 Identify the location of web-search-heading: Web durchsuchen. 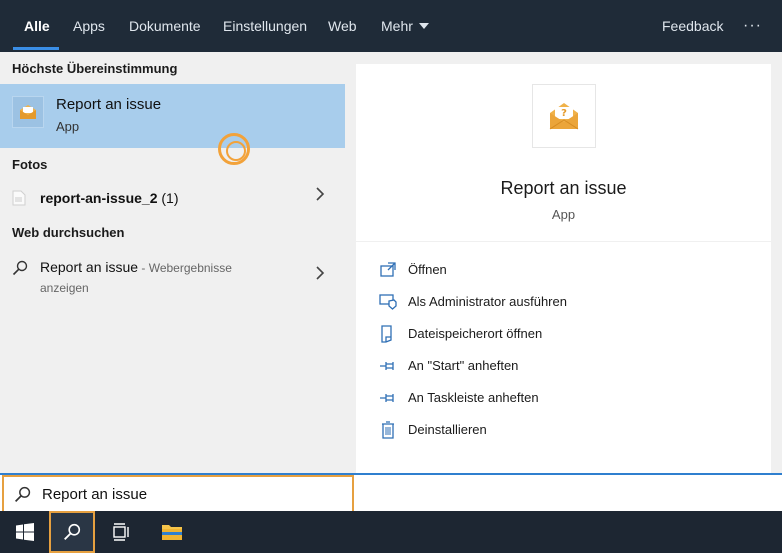
(68, 232).